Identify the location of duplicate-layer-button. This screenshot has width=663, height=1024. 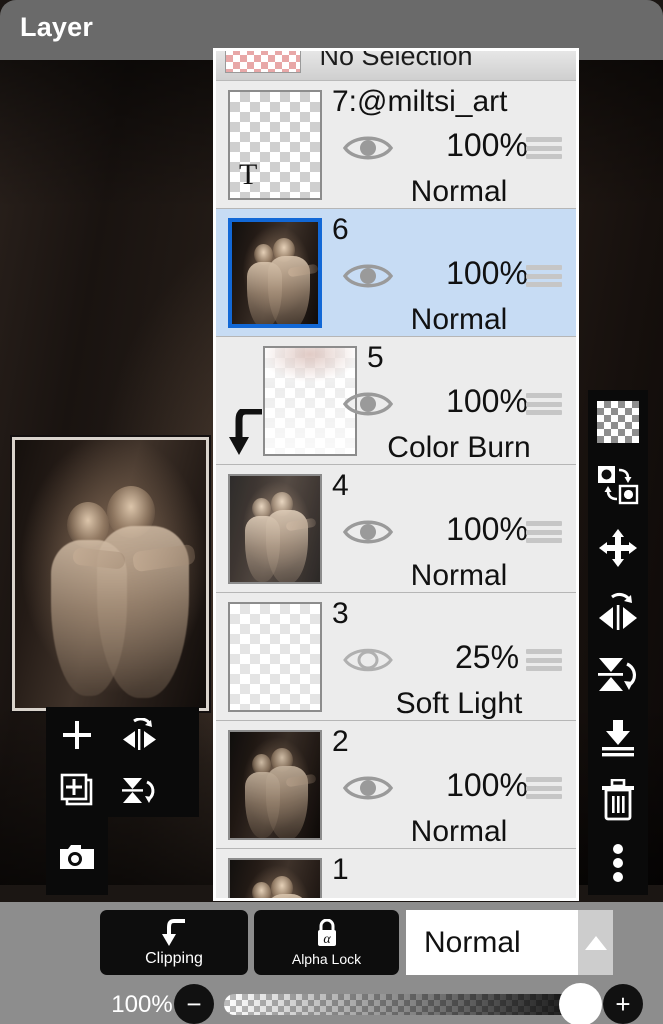
(77, 789).